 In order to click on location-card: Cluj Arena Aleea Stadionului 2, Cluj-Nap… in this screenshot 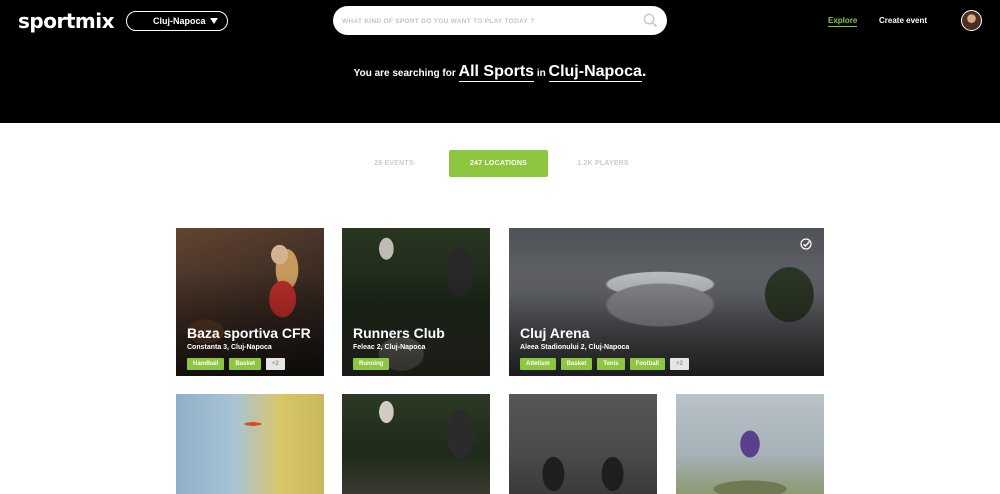, I will do `click(666, 302)`.